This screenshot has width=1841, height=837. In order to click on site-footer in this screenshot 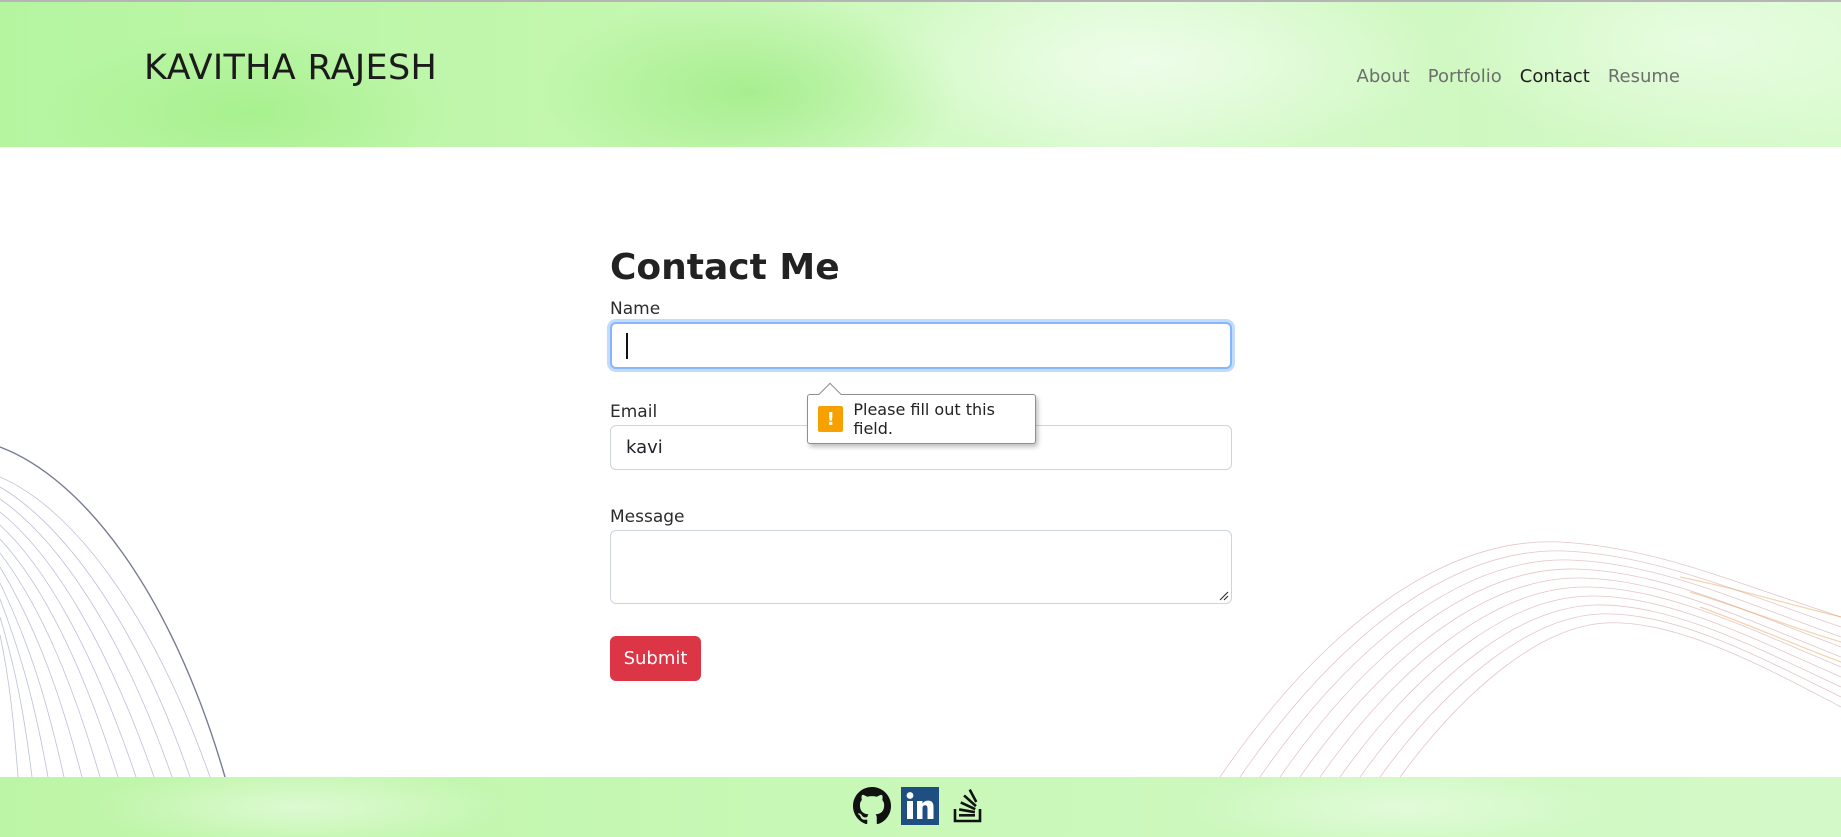, I will do `click(920, 807)`.